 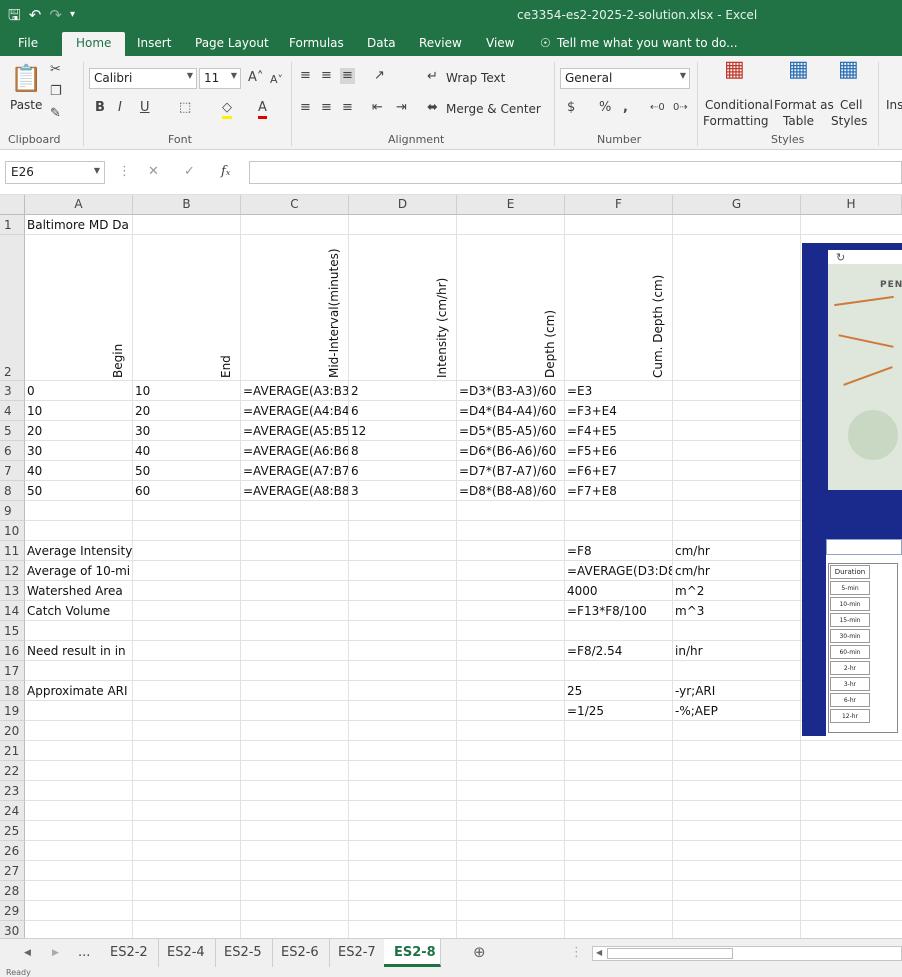 What do you see at coordinates (186, 451) in the screenshot?
I see `cell-b6: 40` at bounding box center [186, 451].